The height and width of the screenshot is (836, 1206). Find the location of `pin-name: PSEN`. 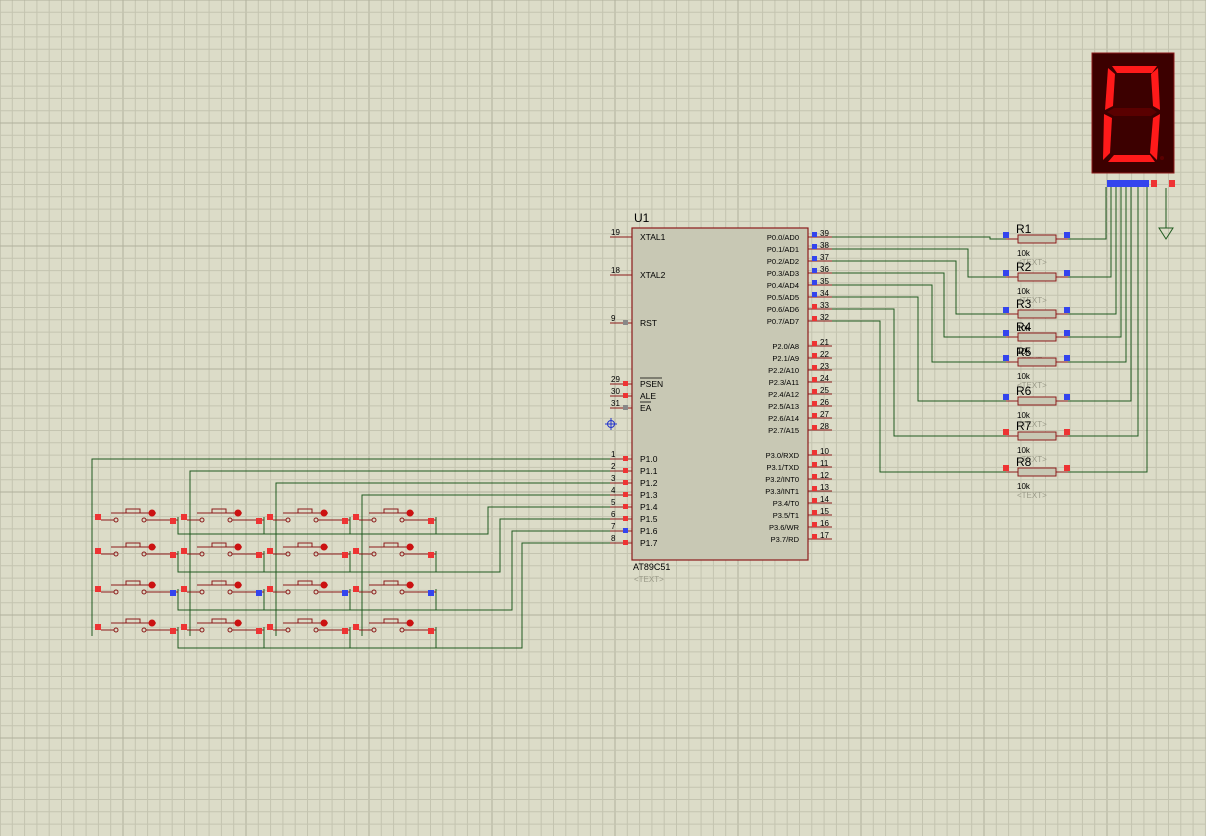

pin-name: PSEN is located at coordinates (651, 384).